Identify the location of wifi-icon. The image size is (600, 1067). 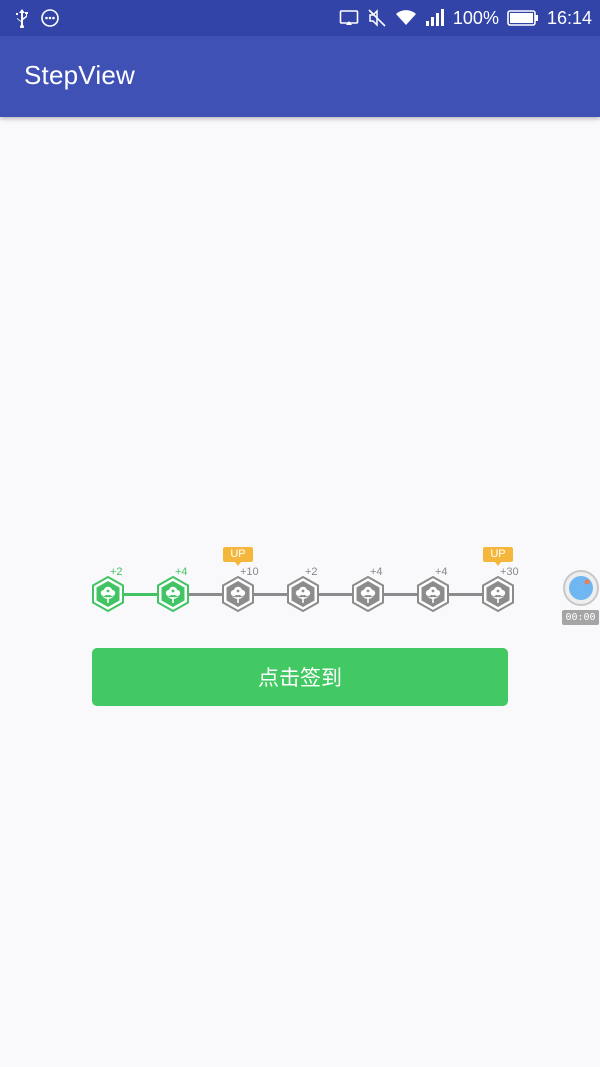
(406, 18).